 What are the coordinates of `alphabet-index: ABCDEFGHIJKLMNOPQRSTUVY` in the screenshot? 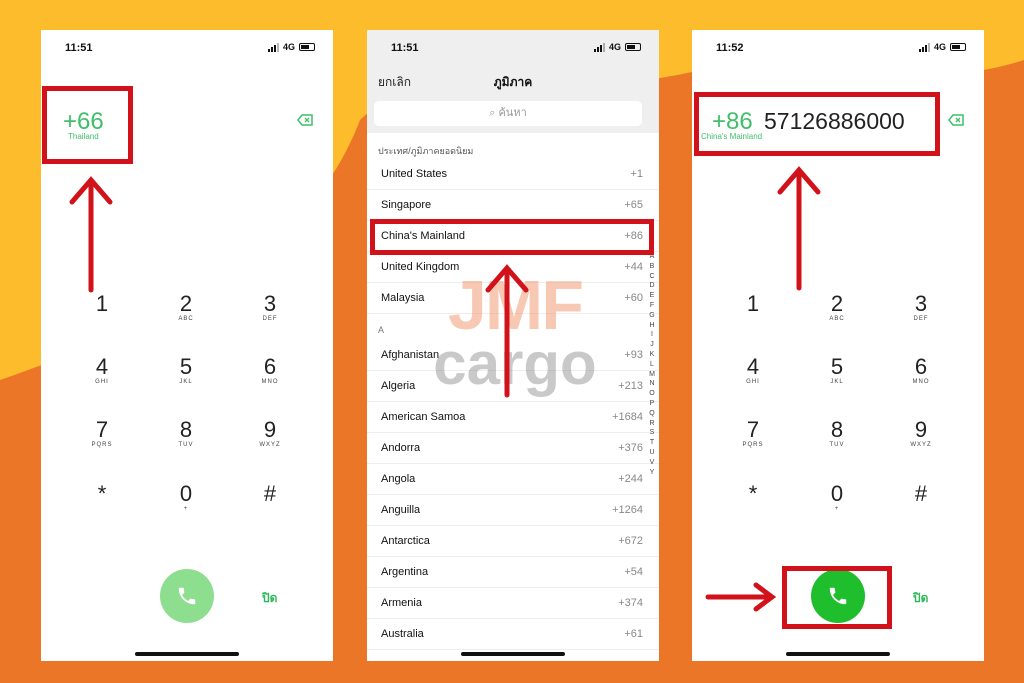 It's located at (652, 364).